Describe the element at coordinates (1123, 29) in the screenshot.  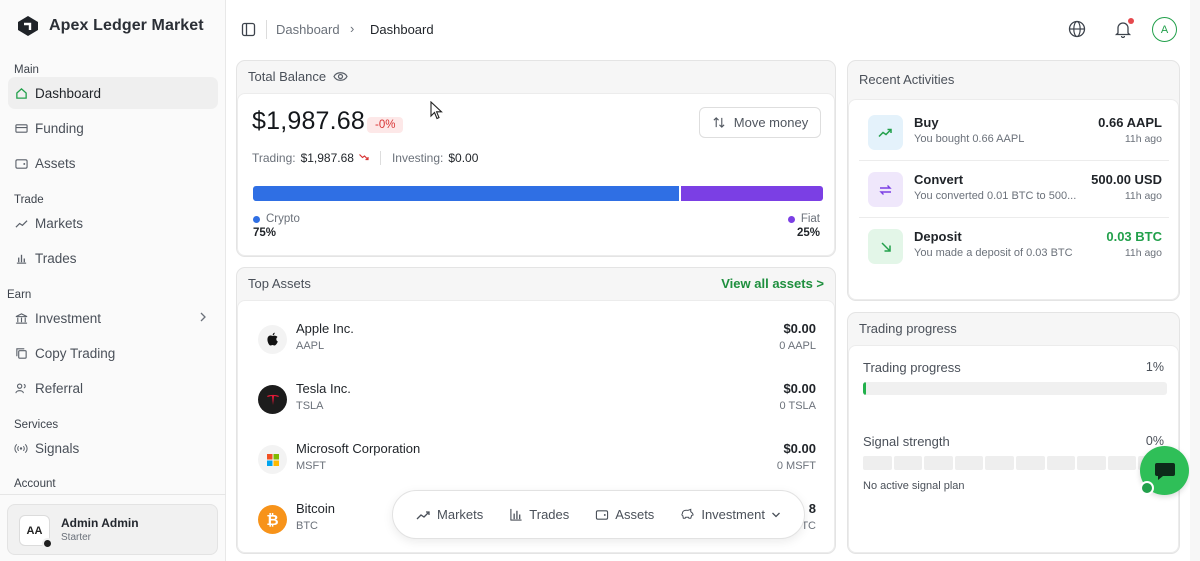
I see `bell-icon` at that location.